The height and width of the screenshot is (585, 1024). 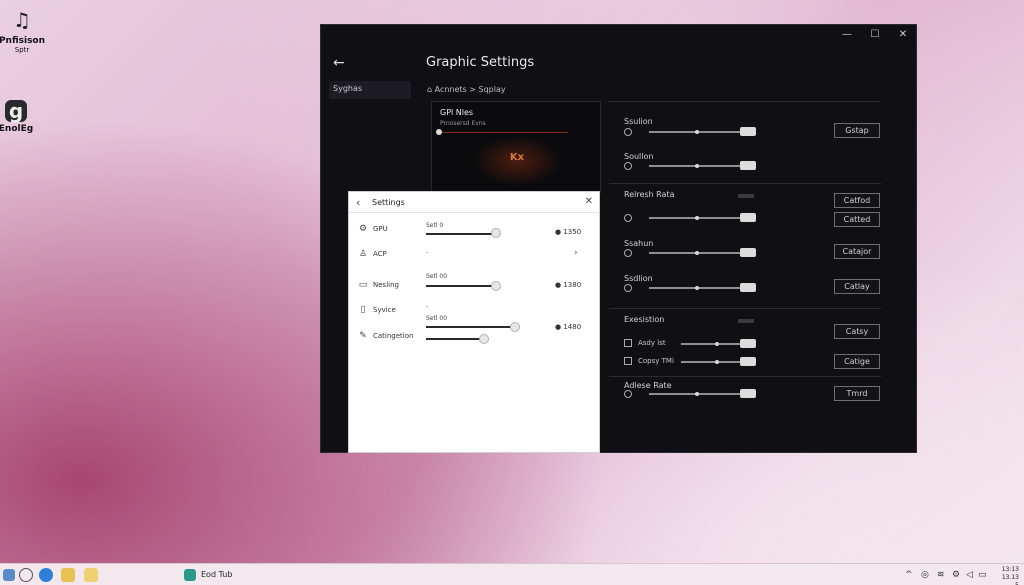 I want to click on close-button: ✕, so click(x=903, y=34).